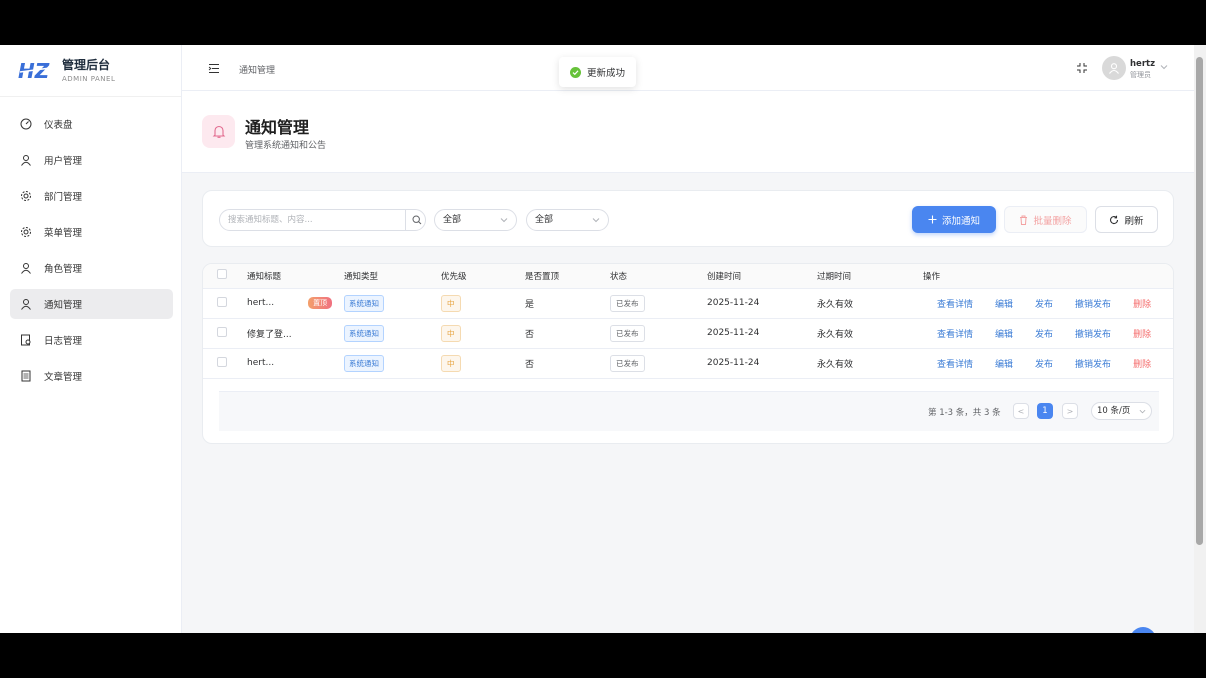 The width and height of the screenshot is (1206, 678). What do you see at coordinates (688, 218) in the screenshot?
I see `filter-toolbar: 全部 全部 添加通知 批量删除 刷新` at bounding box center [688, 218].